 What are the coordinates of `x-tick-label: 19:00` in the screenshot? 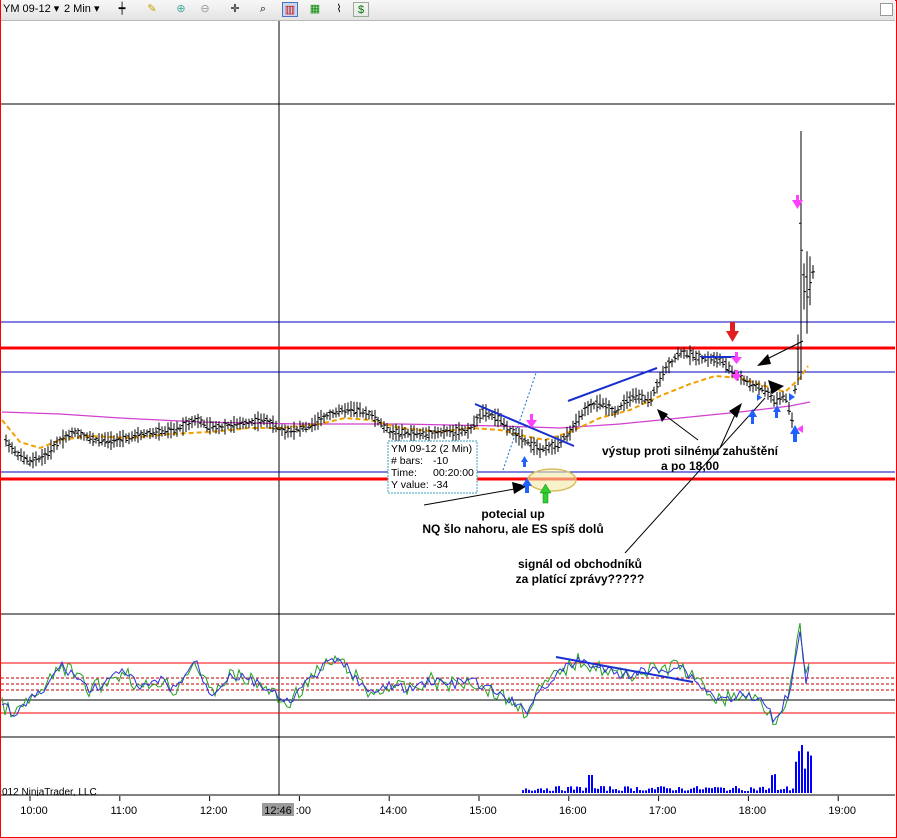 It's located at (842, 811).